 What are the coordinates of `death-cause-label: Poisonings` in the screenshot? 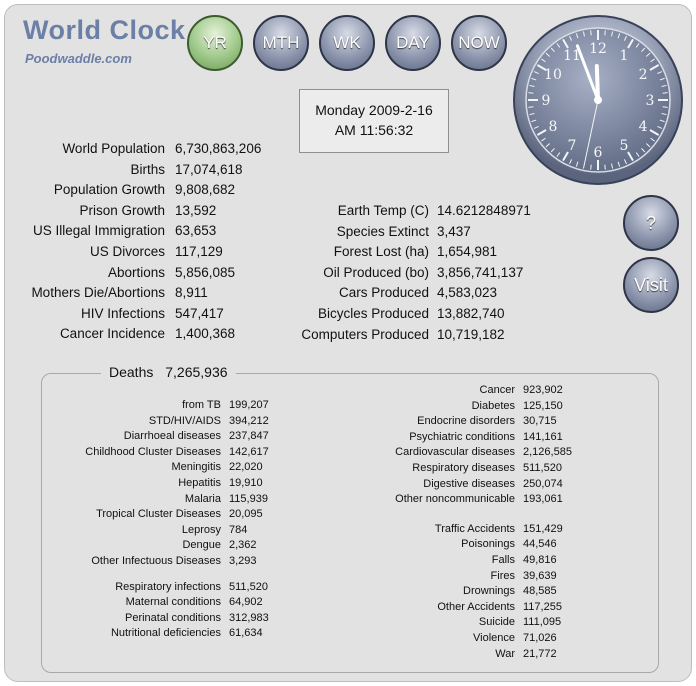 It's located at (488, 544).